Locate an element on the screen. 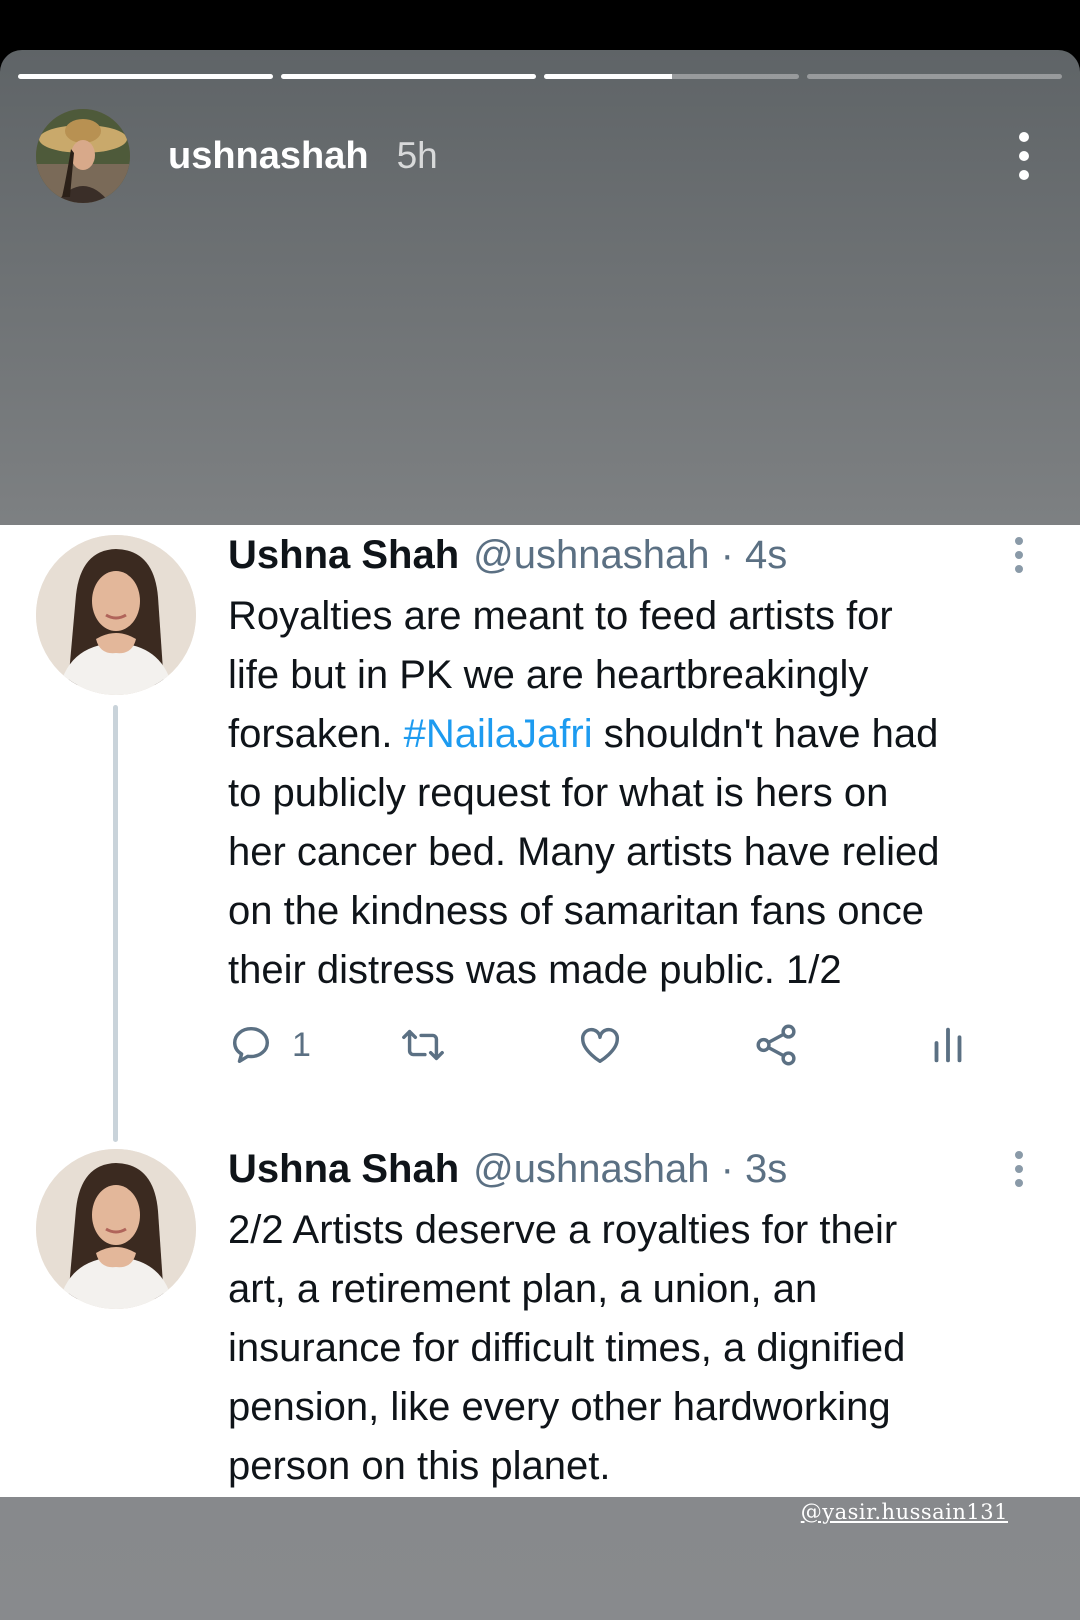 This screenshot has height=1620, width=1080. tweet-header: Ushna Shah @ushnashah · 3s is located at coordinates (507, 1169).